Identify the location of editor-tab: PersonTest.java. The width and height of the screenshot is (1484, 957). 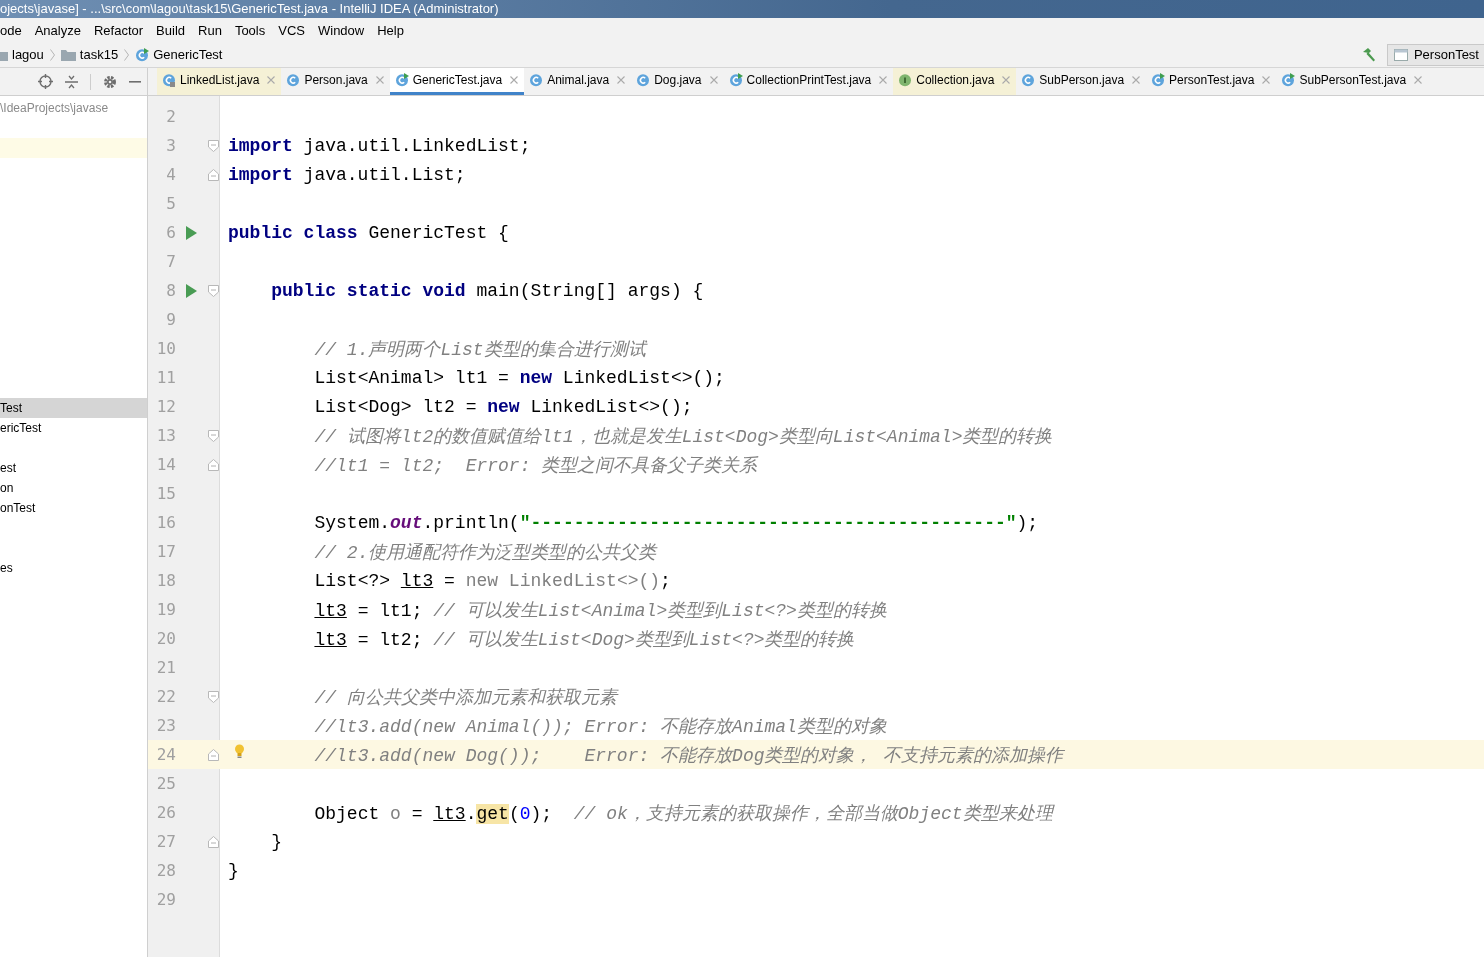
(1211, 81).